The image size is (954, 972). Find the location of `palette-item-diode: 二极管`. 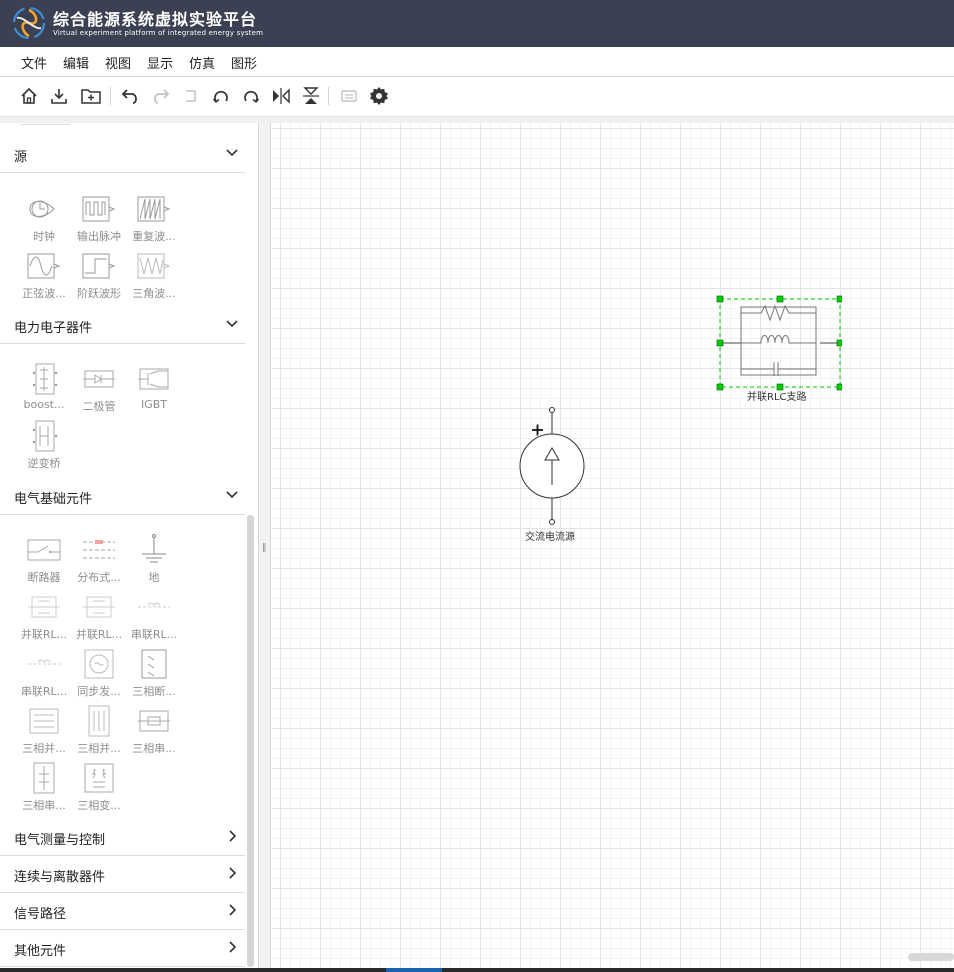

palette-item-diode: 二极管 is located at coordinates (99, 390).